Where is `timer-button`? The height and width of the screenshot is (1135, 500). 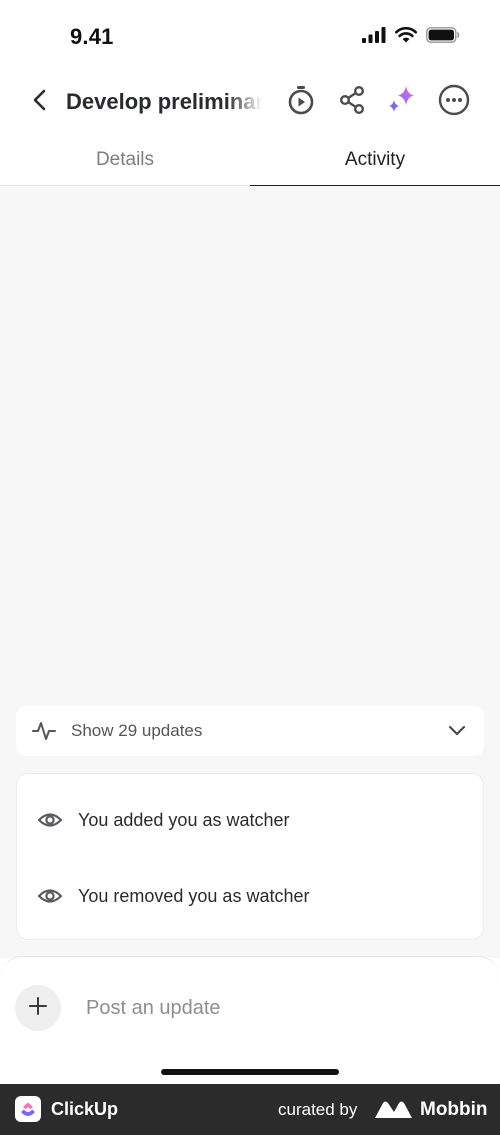
timer-button is located at coordinates (301, 102).